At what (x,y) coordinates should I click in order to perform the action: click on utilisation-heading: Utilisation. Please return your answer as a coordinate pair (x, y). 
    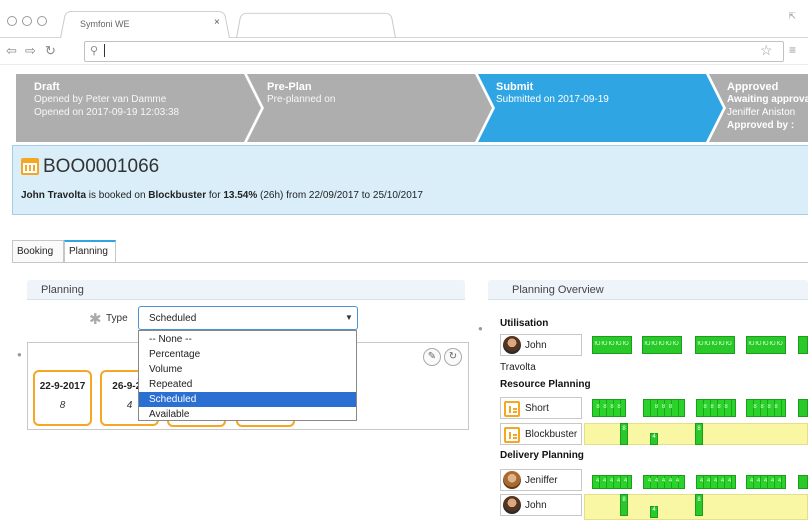
    Looking at the image, I should click on (524, 323).